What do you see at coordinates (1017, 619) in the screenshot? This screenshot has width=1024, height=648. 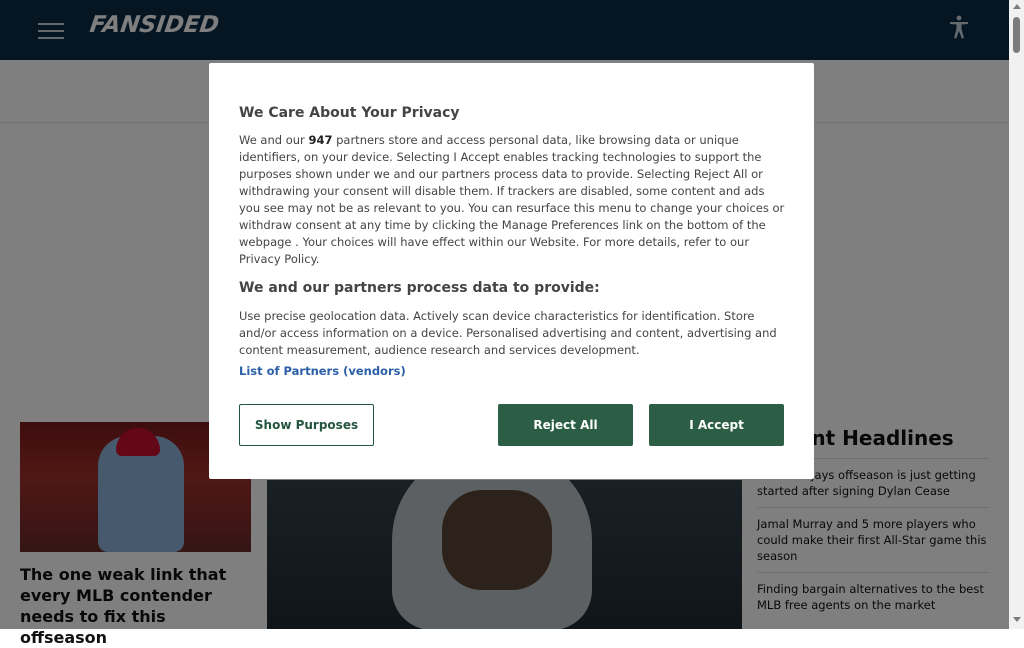 I see `scroll-down-arrow-icon` at bounding box center [1017, 619].